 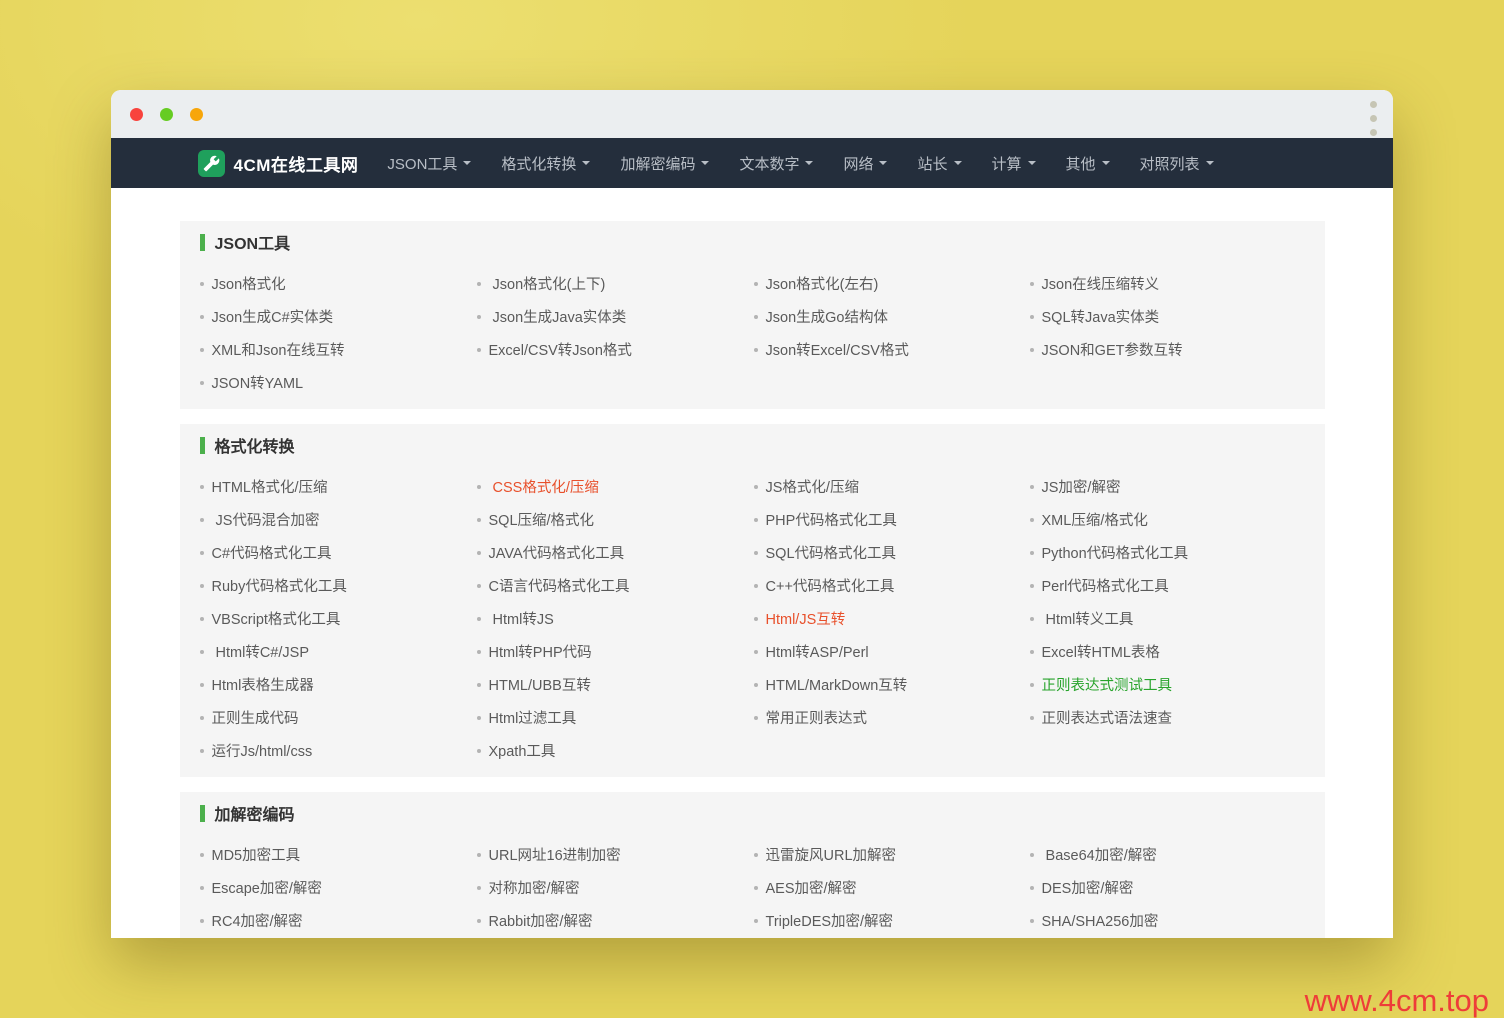 What do you see at coordinates (136, 114) in the screenshot?
I see `window-close-button` at bounding box center [136, 114].